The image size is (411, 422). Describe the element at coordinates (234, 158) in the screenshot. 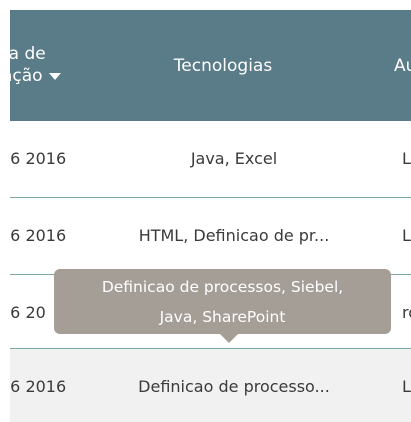

I see `cell-technologies: Java, Excel` at that location.